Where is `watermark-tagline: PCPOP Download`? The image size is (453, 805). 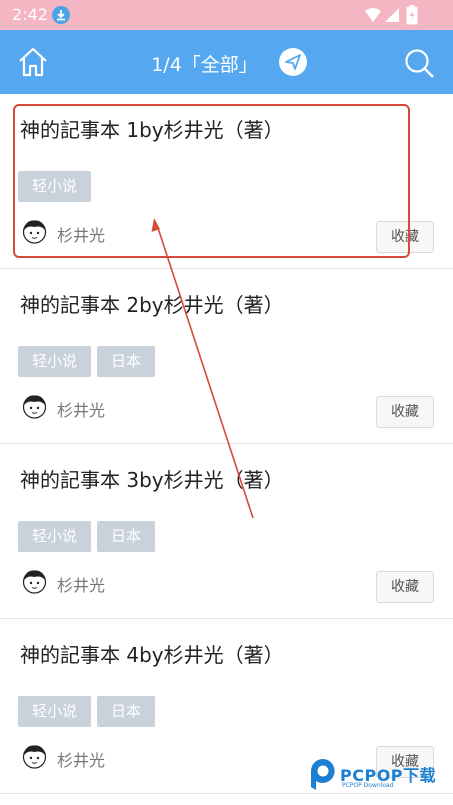 watermark-tagline: PCPOP Download is located at coordinates (368, 785).